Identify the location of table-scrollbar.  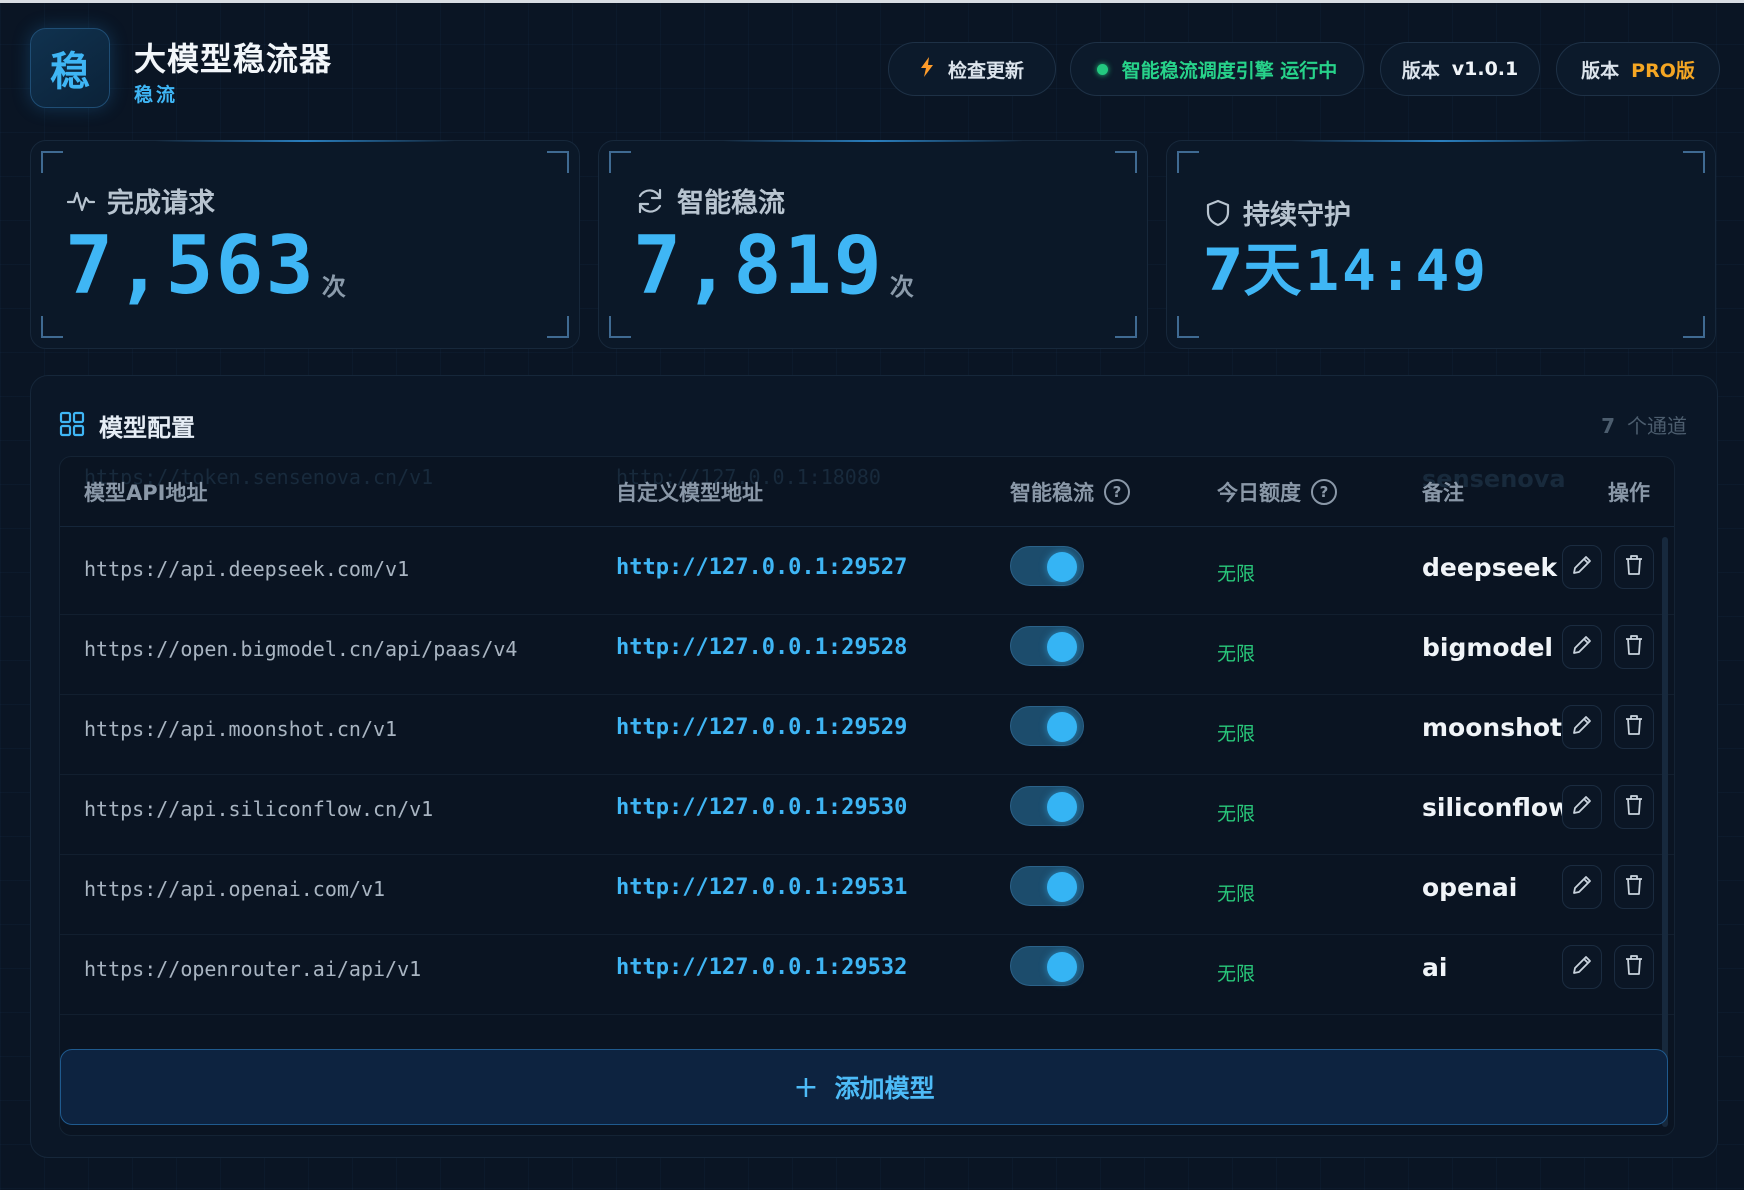
(1665, 832).